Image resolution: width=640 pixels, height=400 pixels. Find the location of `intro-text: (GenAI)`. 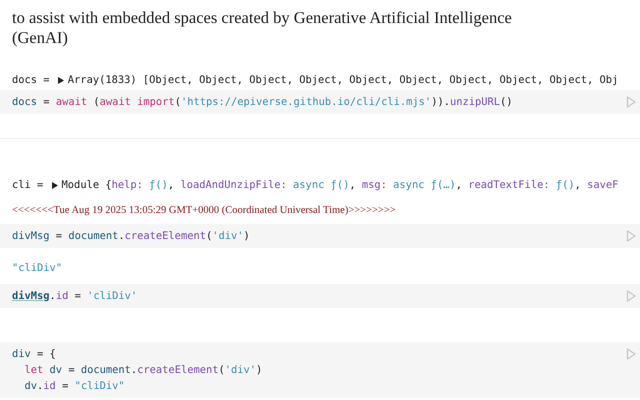

intro-text: (GenAI) is located at coordinates (40, 38).